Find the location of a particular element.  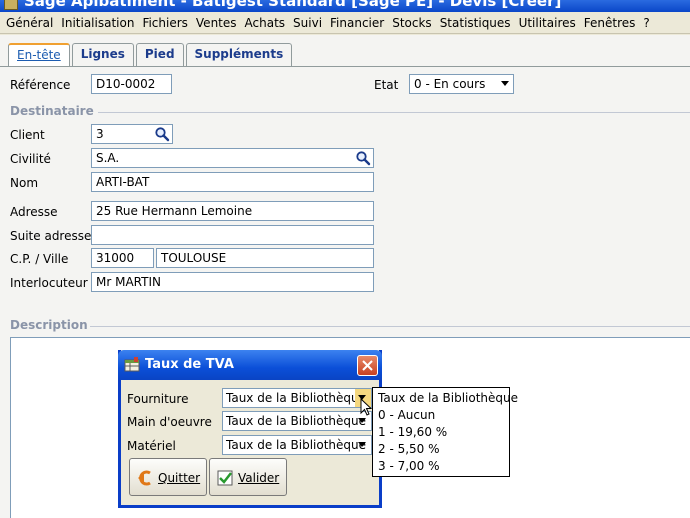

tab-bar: En-tête Lignes Pied Suppléments is located at coordinates (151, 55).